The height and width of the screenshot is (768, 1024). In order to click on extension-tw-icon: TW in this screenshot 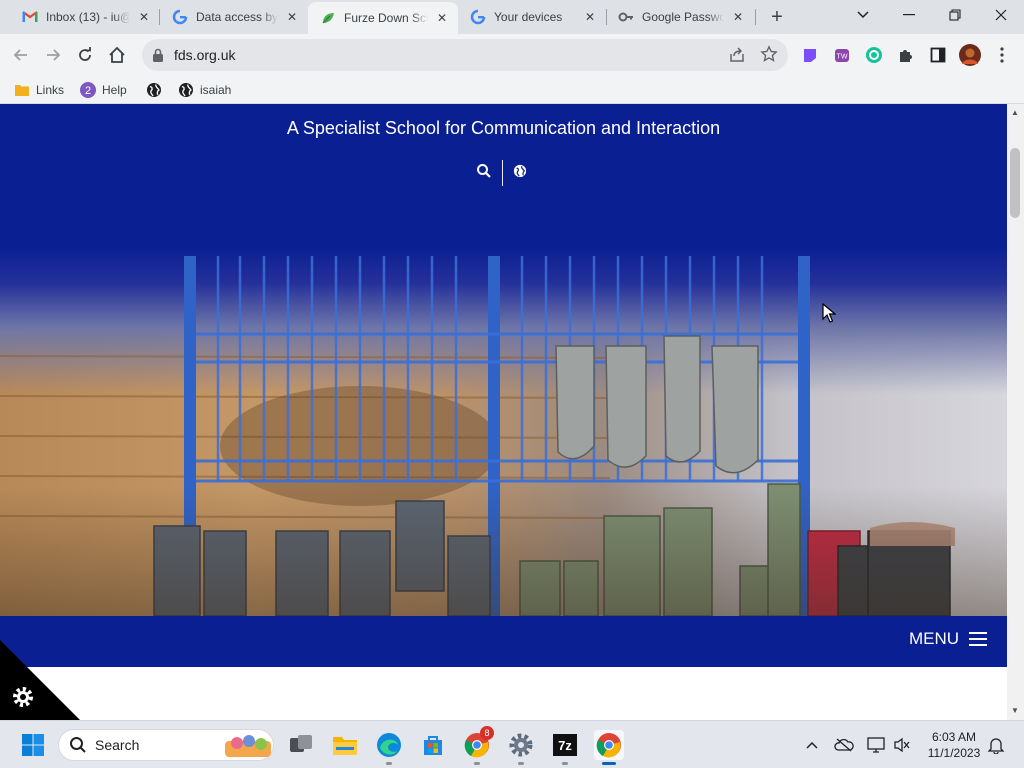, I will do `click(842, 55)`.